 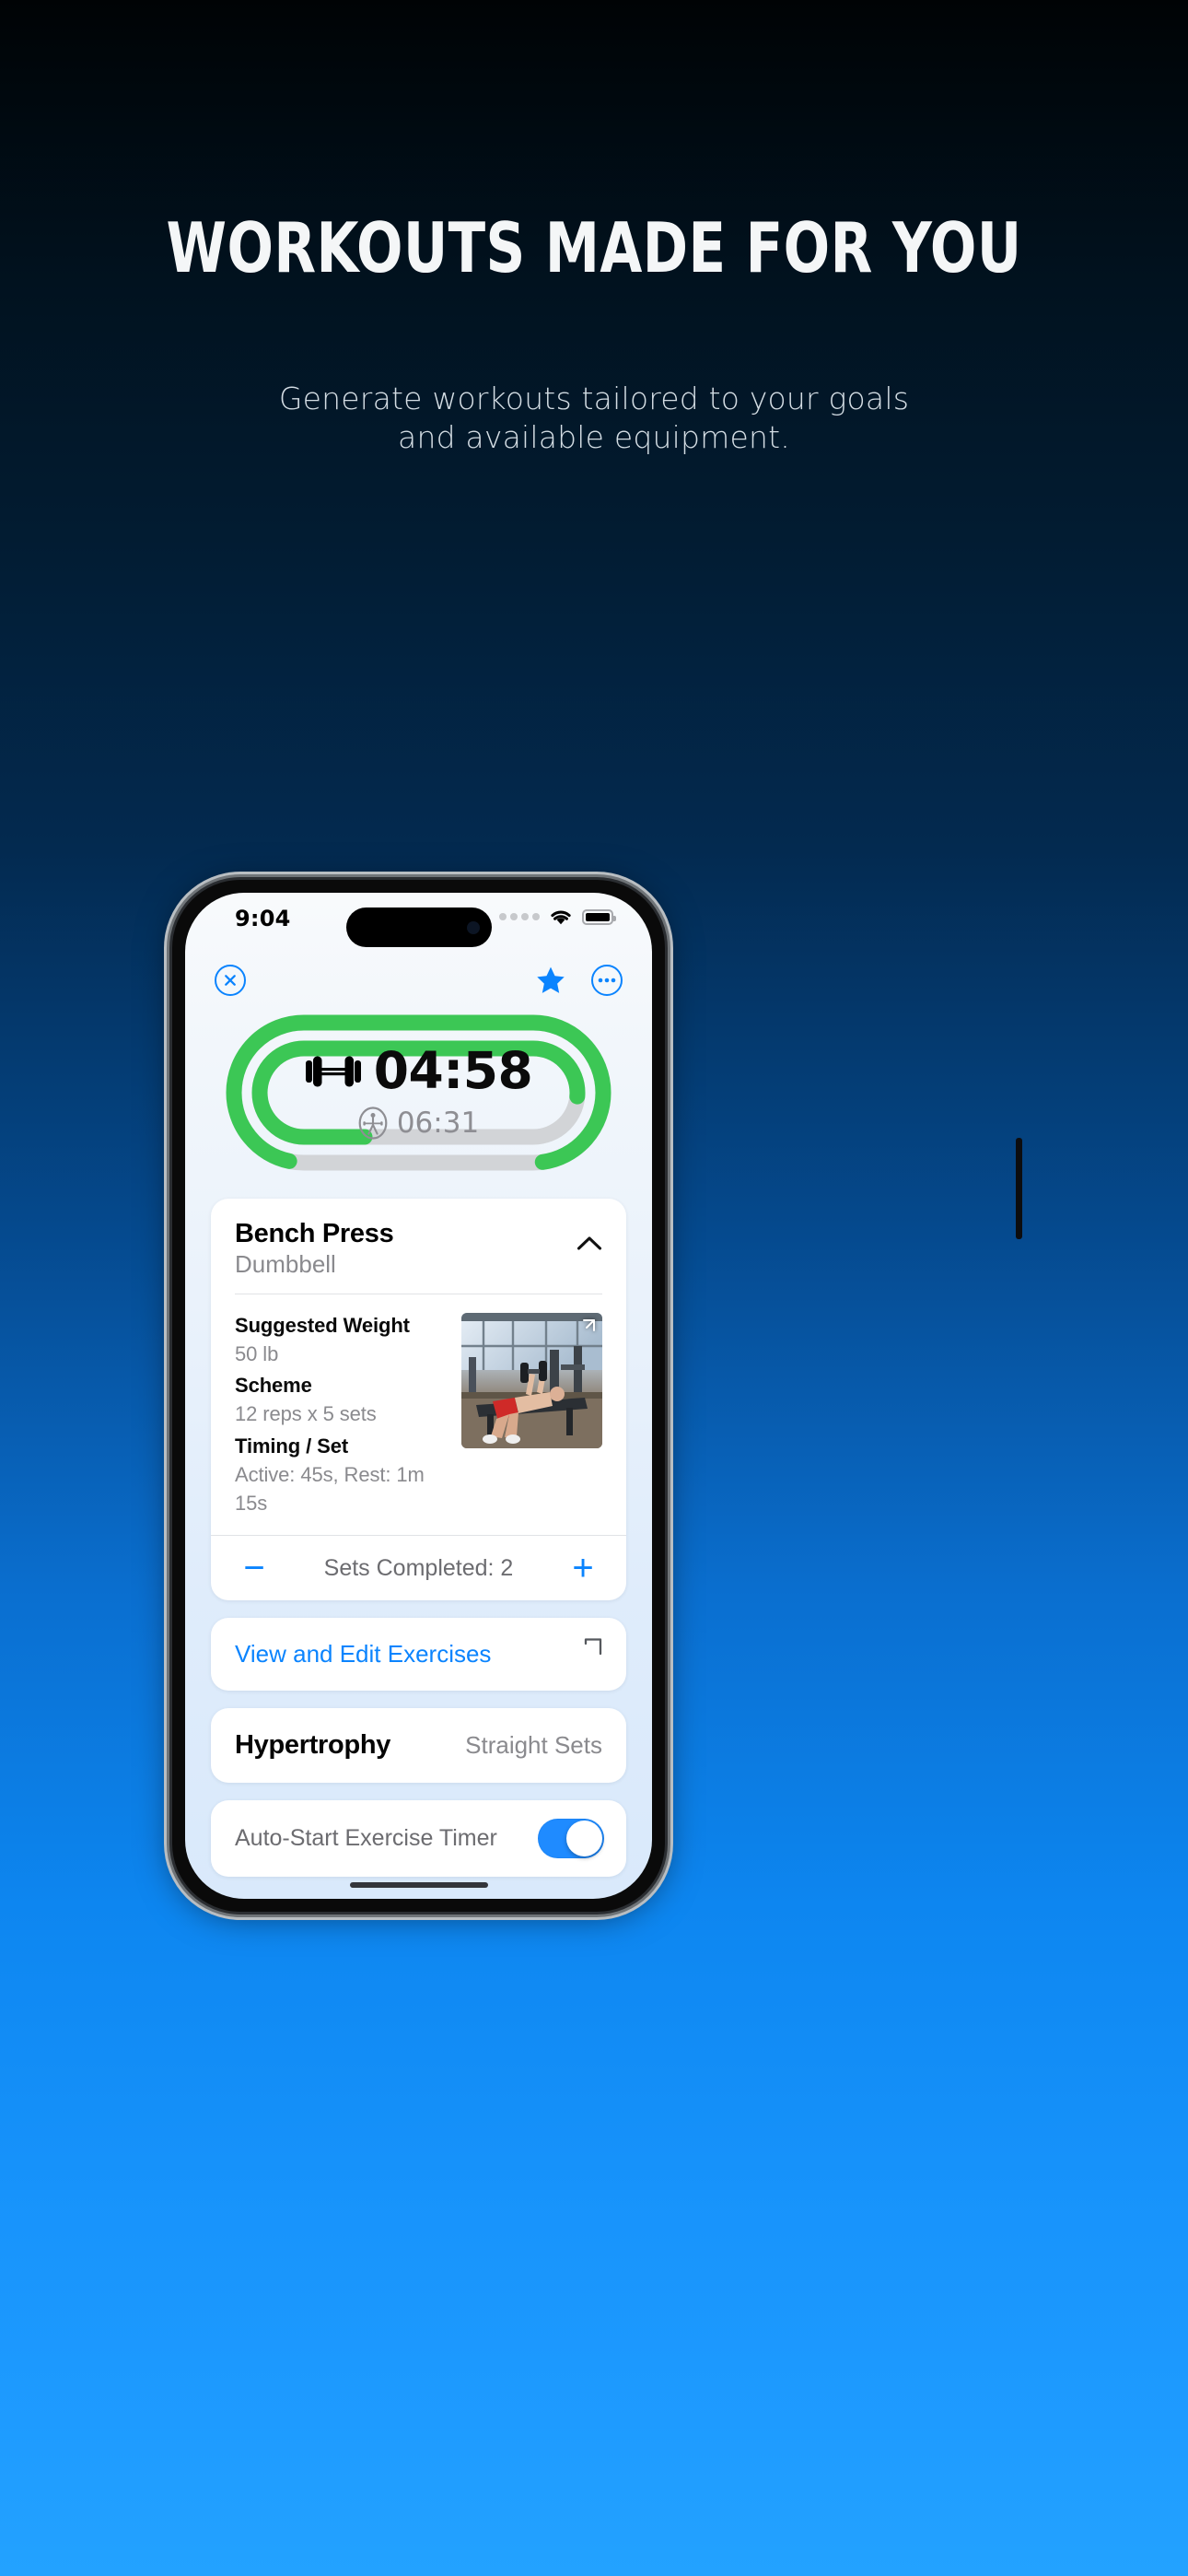 What do you see at coordinates (589, 1237) in the screenshot?
I see `chevron-up-icon` at bounding box center [589, 1237].